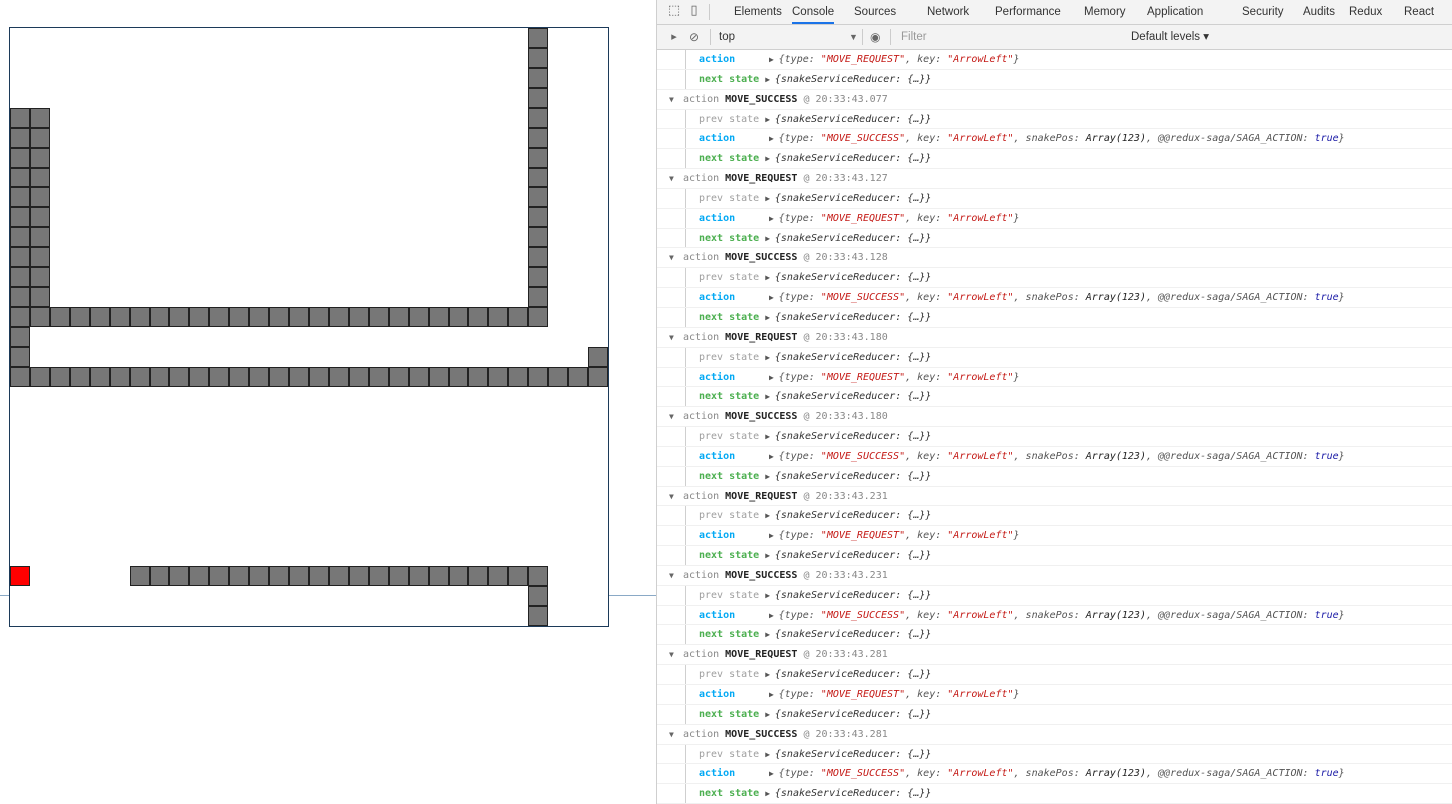  What do you see at coordinates (1105, 12) in the screenshot?
I see `tab-memory: Memory` at bounding box center [1105, 12].